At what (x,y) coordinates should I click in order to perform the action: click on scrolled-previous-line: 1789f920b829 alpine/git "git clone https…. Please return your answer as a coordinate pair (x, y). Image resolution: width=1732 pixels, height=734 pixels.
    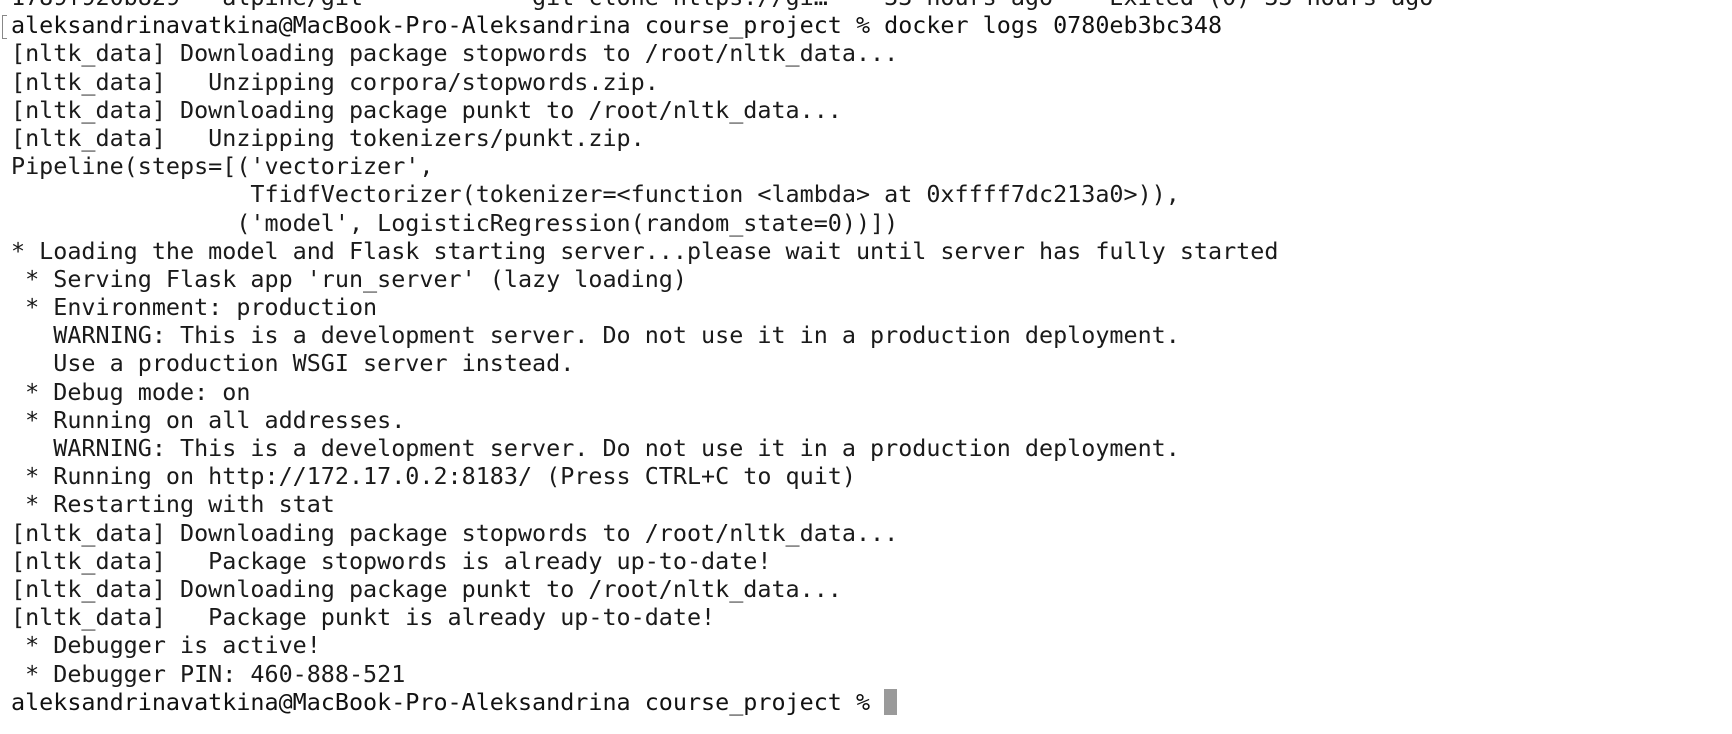
    Looking at the image, I should click on (722, 5).